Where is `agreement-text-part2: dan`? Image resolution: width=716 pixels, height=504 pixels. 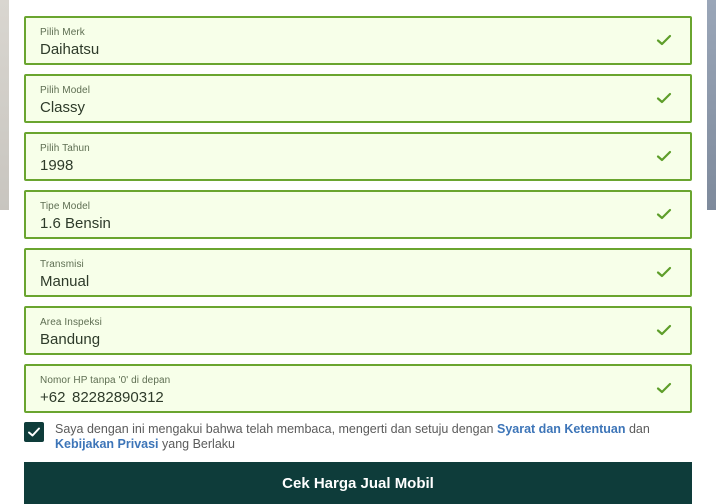 agreement-text-part2: dan is located at coordinates (639, 429).